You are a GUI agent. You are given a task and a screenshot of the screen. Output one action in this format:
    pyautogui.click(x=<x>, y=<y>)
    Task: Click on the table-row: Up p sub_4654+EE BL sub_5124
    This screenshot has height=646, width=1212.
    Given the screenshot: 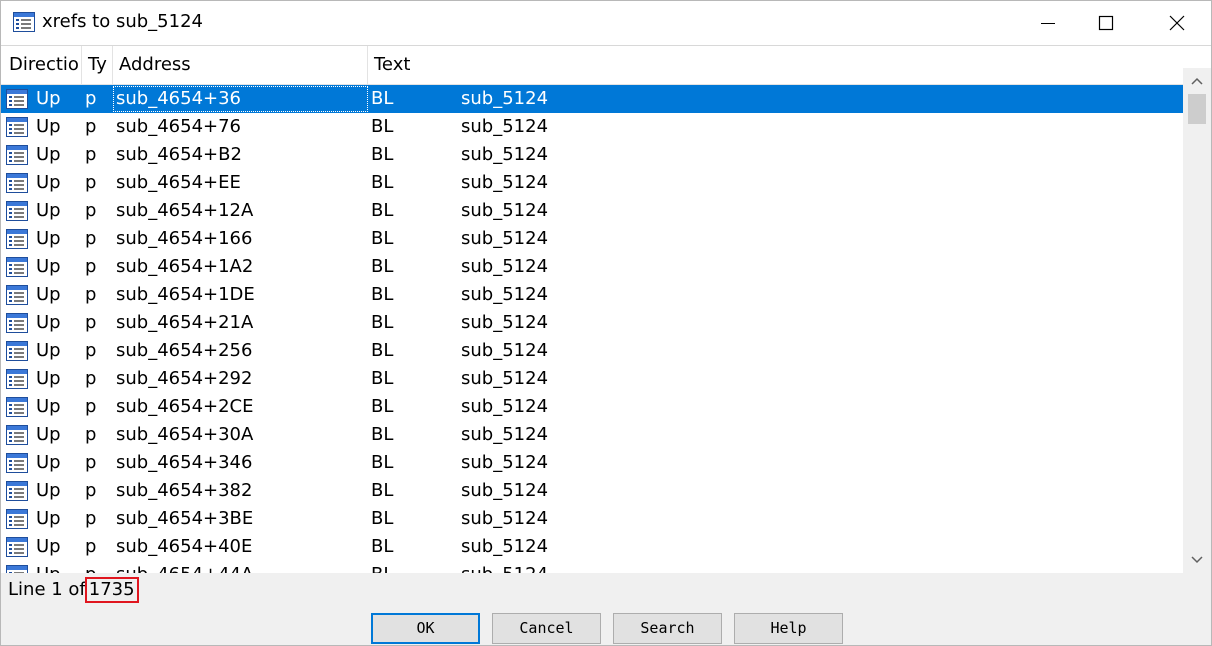 What is the action you would take?
    pyautogui.click(x=592, y=183)
    